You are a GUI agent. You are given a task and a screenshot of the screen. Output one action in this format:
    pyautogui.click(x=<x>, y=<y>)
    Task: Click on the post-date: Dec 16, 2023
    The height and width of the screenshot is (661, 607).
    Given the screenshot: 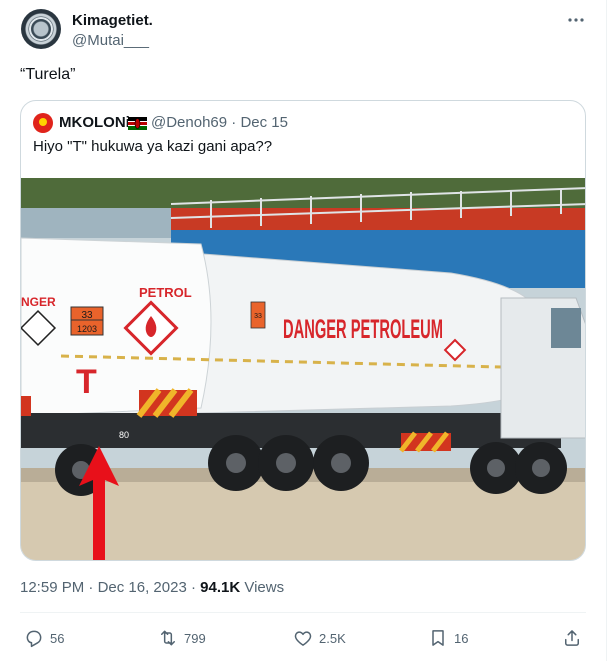 What is the action you would take?
    pyautogui.click(x=142, y=587)
    